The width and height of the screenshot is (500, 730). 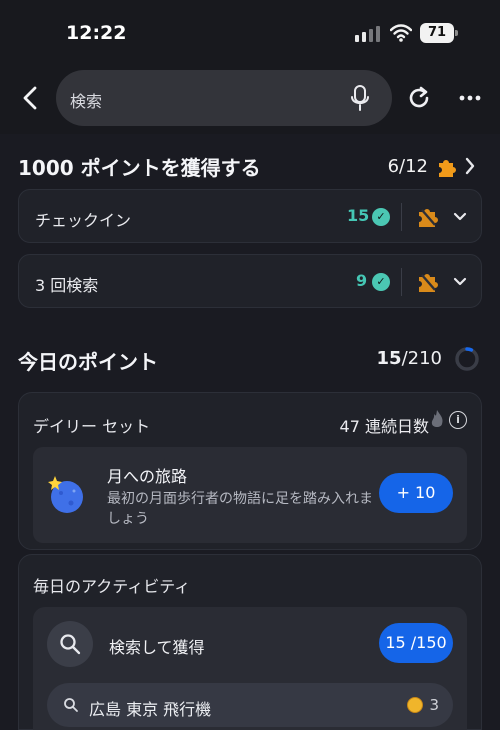 I want to click on today-earned: 15, so click(x=389, y=358).